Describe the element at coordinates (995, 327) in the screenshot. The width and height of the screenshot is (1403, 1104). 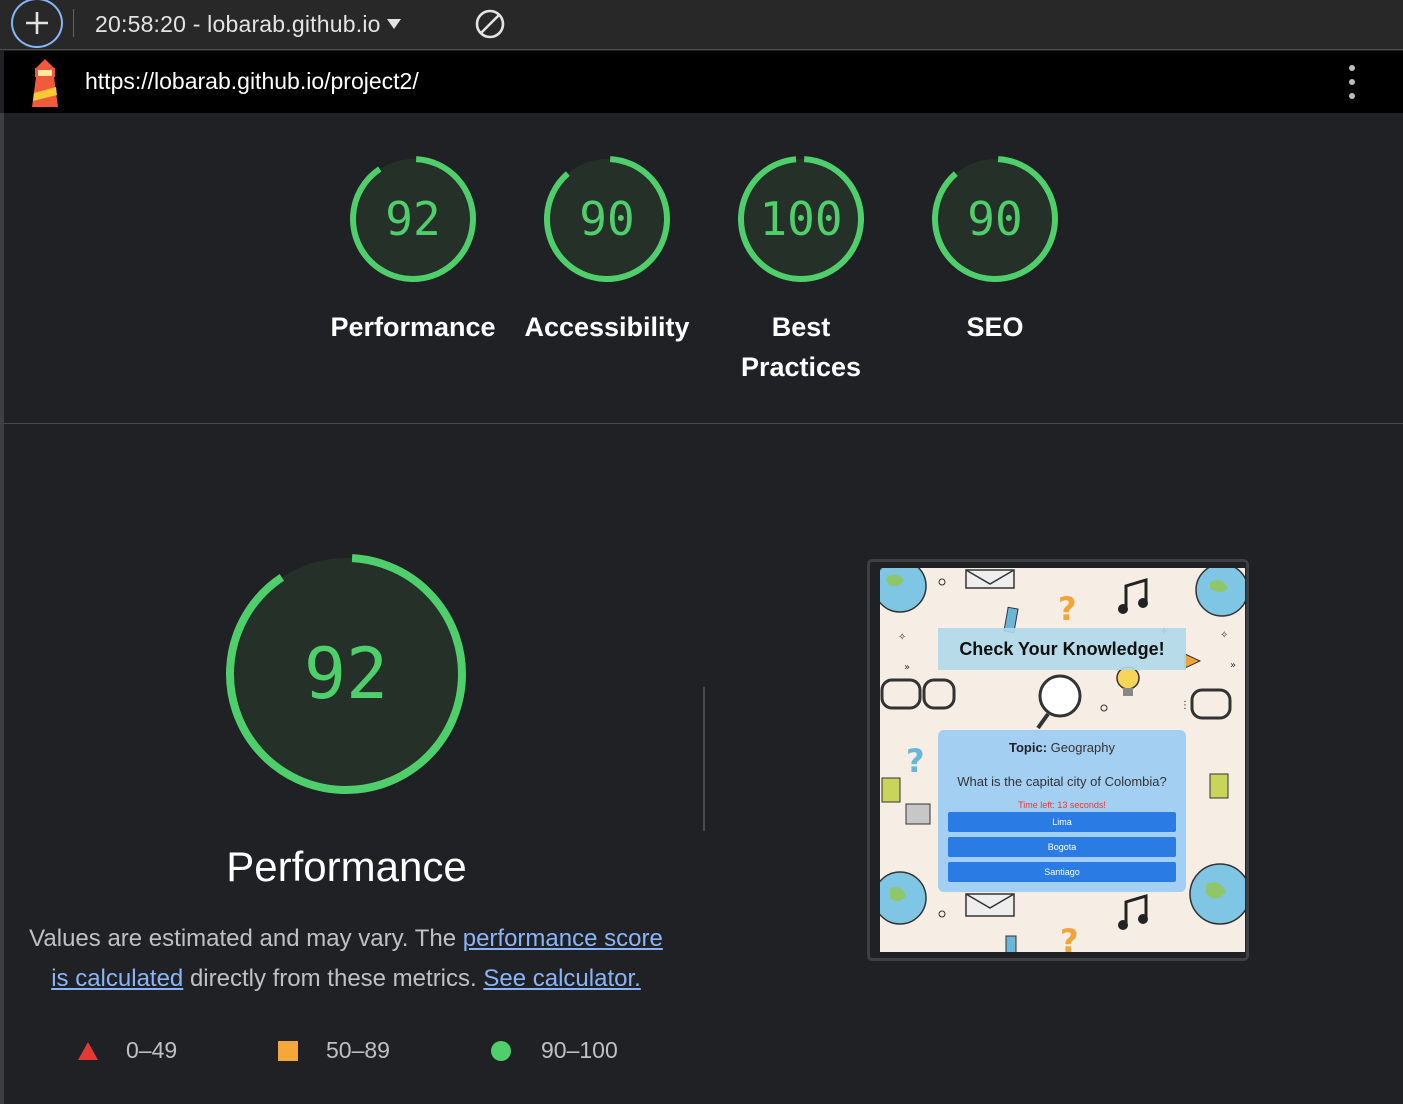
I see `gauge-label: SEO` at that location.